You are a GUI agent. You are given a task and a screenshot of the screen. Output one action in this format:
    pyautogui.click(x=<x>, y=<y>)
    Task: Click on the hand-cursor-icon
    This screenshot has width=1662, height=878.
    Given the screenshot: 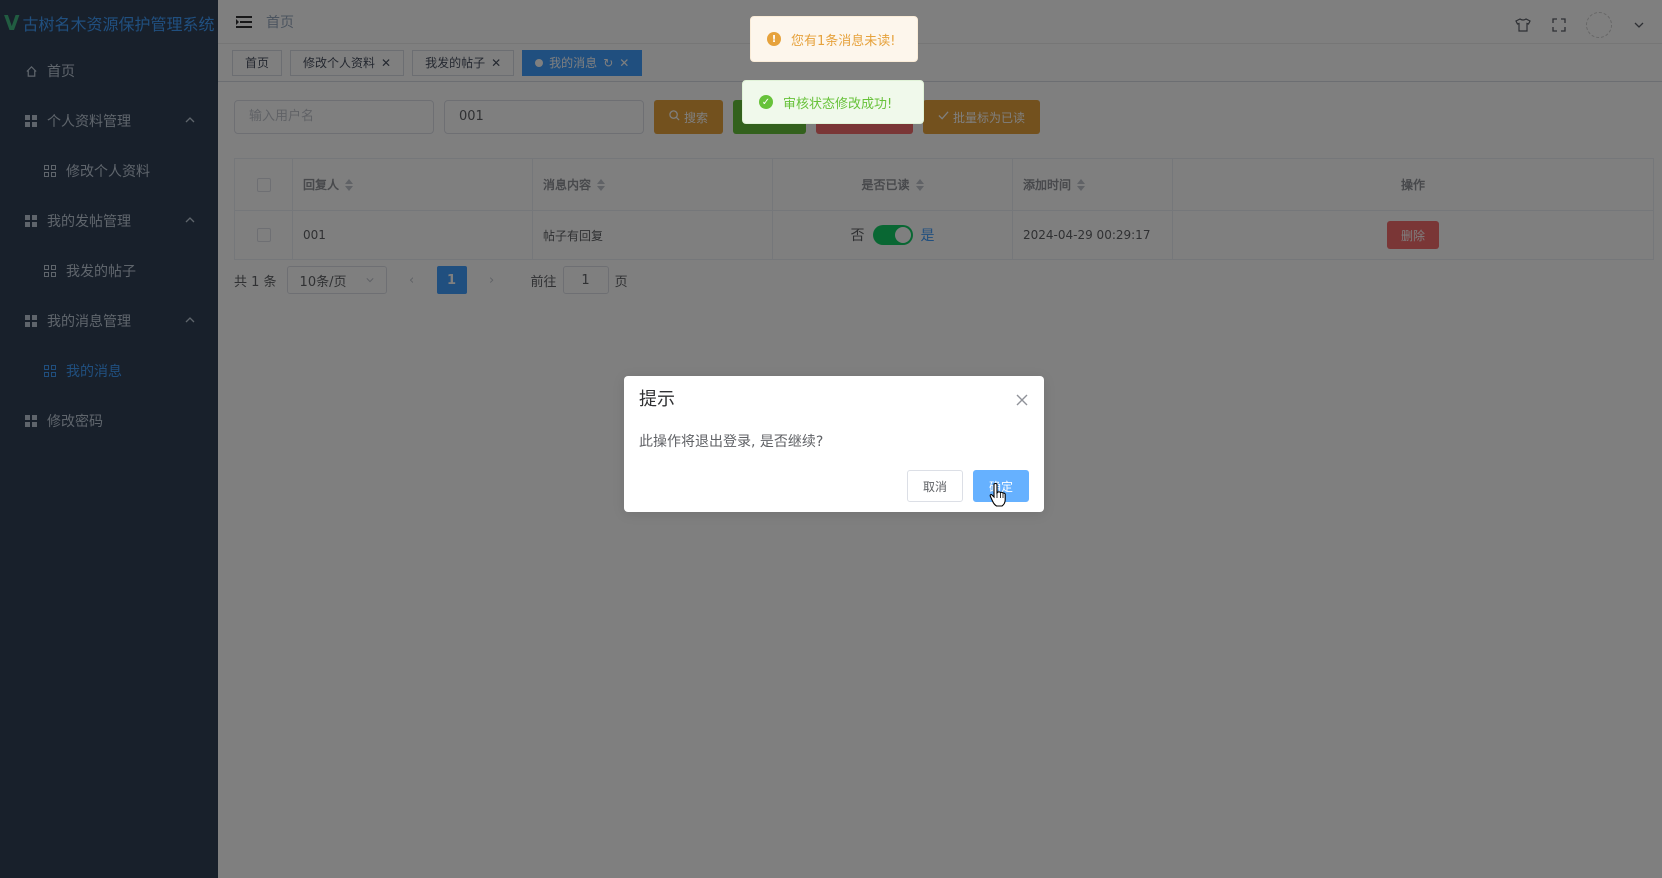 What is the action you would take?
    pyautogui.click(x=997, y=494)
    